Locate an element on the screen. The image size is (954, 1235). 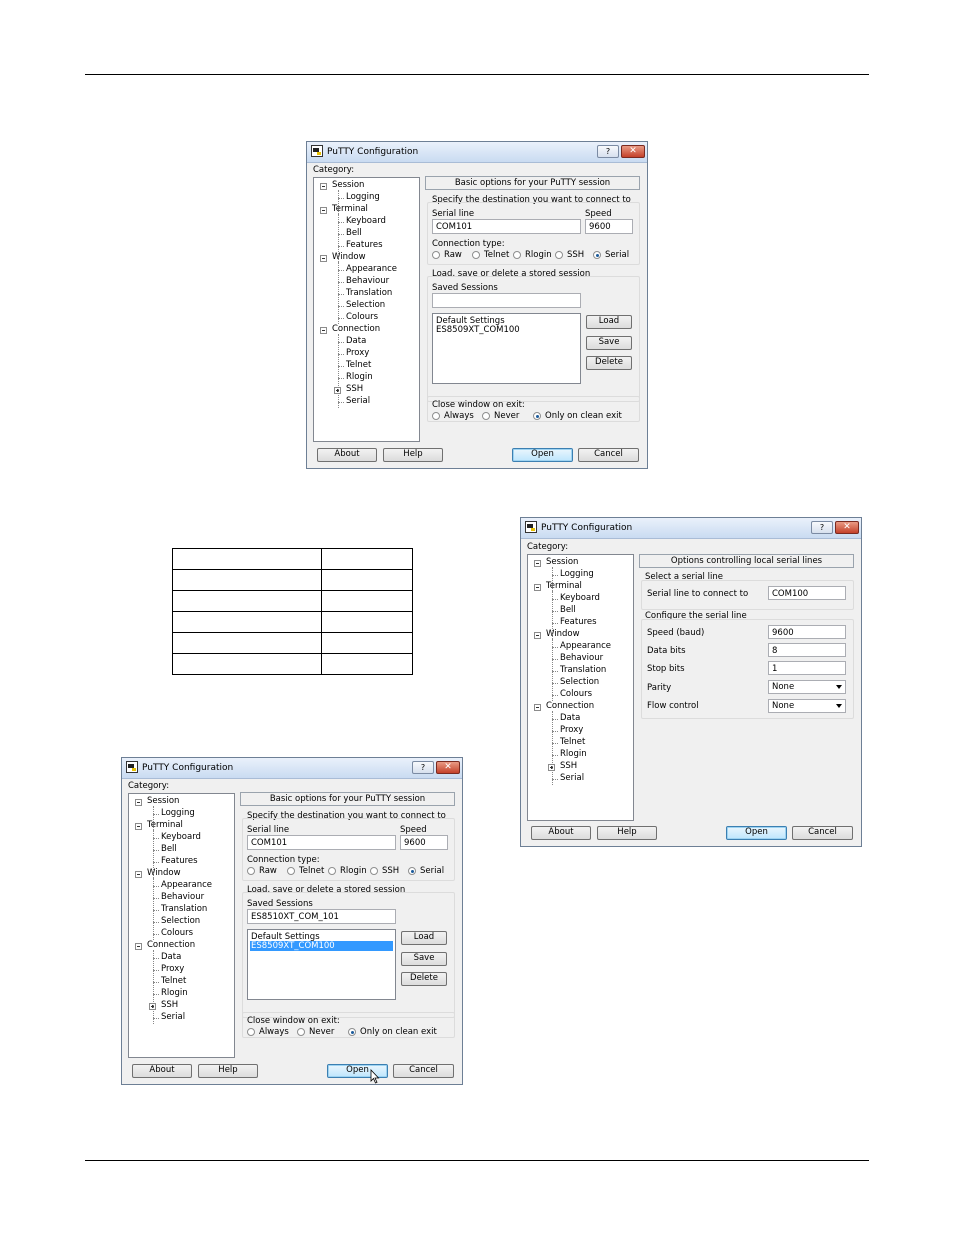
radio-telnet is located at coordinates (291, 871).